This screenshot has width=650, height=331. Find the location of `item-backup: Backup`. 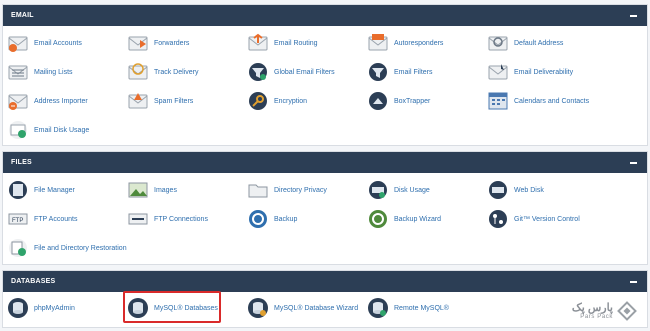

item-backup: Backup is located at coordinates (272, 219).